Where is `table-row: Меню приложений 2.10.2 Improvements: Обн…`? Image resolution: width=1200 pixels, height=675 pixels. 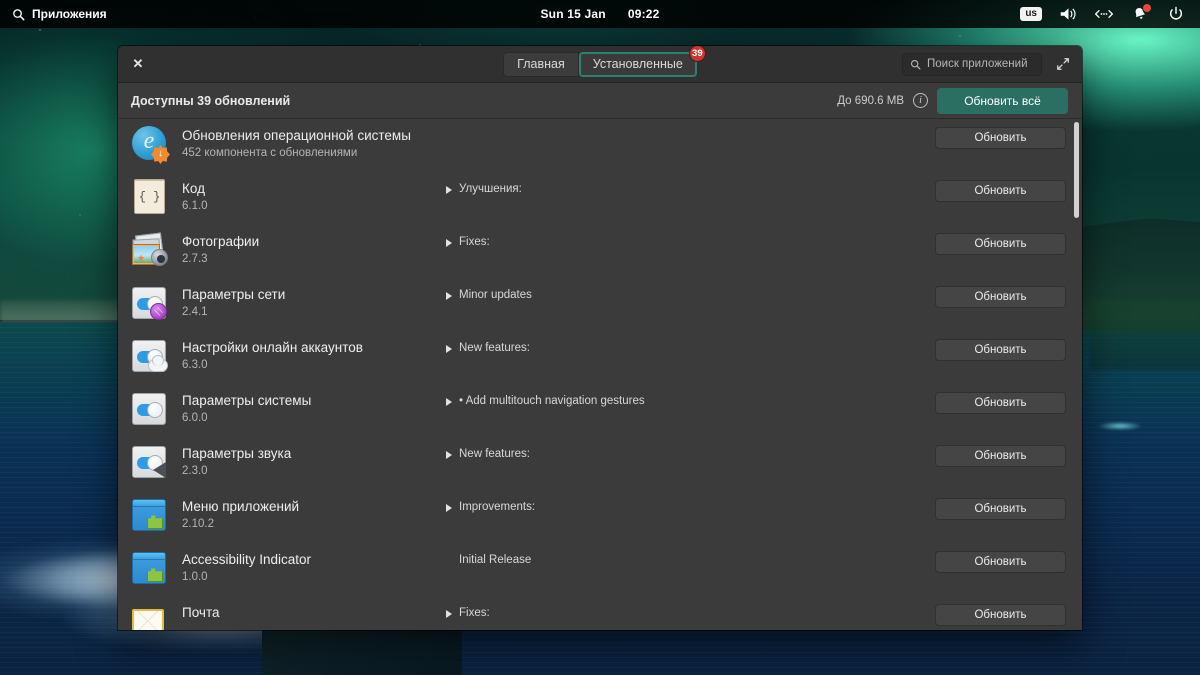 table-row: Меню приложений 2.10.2 Improvements: Обн… is located at coordinates (600, 516).